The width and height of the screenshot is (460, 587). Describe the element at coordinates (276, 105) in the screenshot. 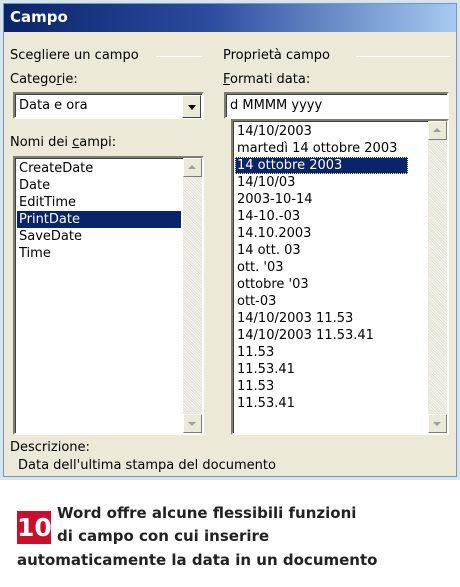

I see `date-format-value: d MMMM yyyy` at that location.